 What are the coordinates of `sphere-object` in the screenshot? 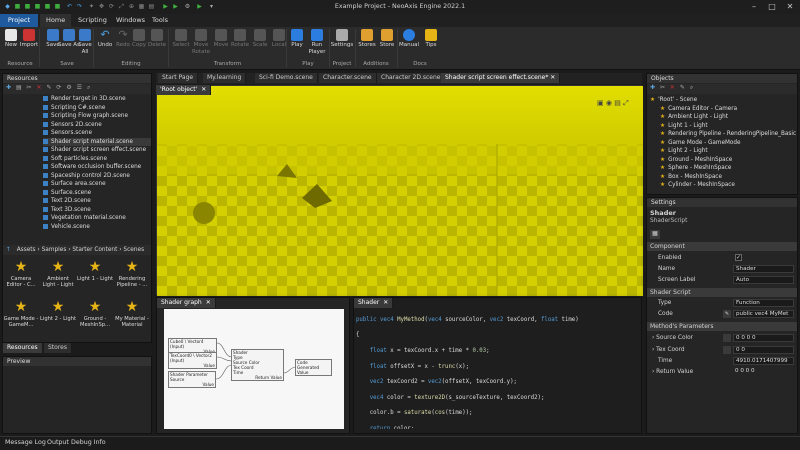 It's located at (204, 213).